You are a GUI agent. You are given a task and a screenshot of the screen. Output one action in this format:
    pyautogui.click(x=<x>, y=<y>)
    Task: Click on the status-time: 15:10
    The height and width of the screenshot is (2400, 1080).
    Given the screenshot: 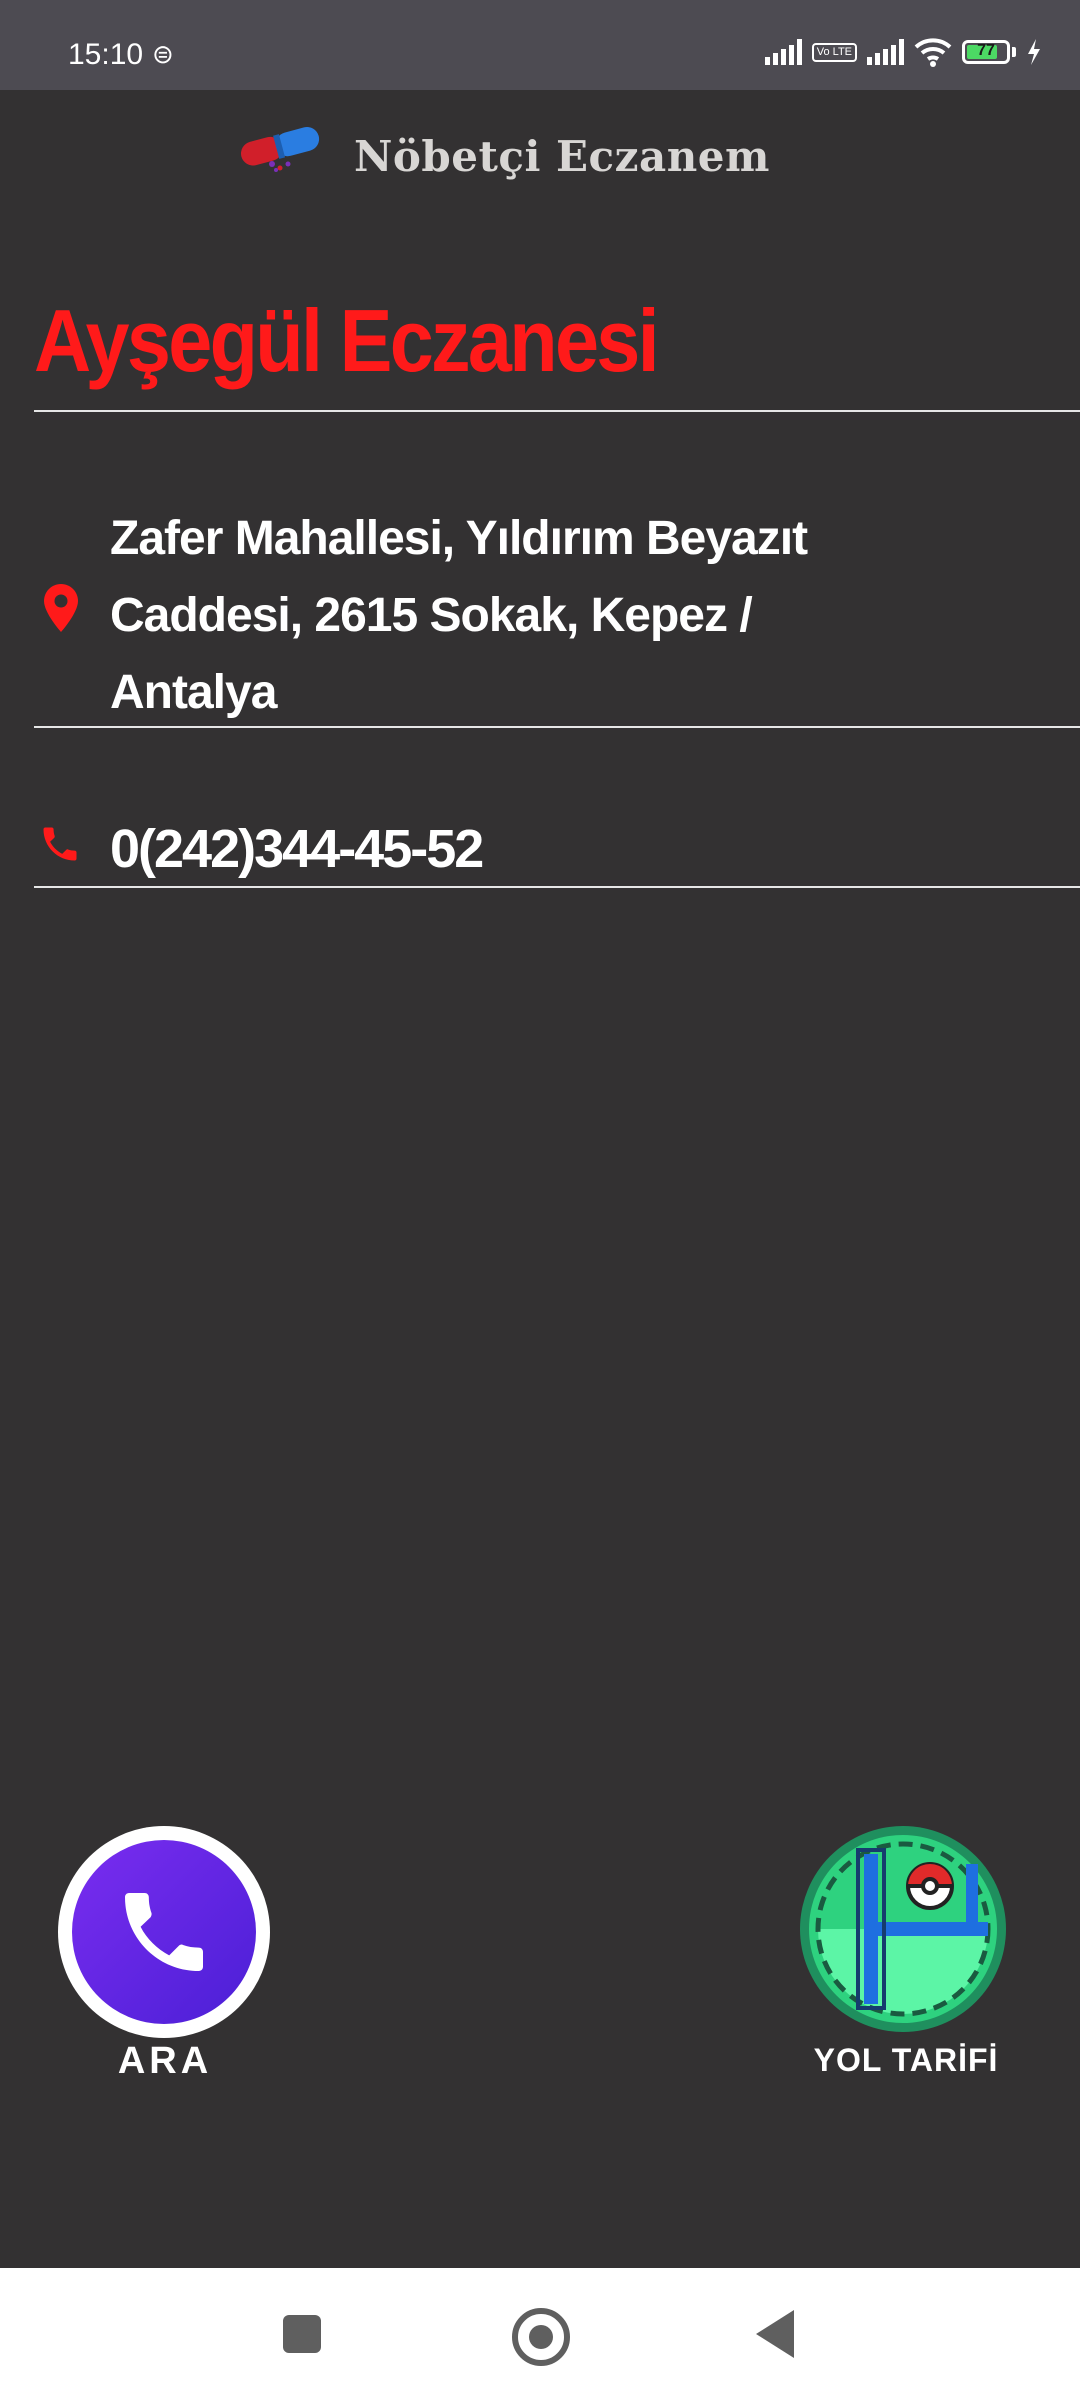 What is the action you would take?
    pyautogui.click(x=106, y=54)
    